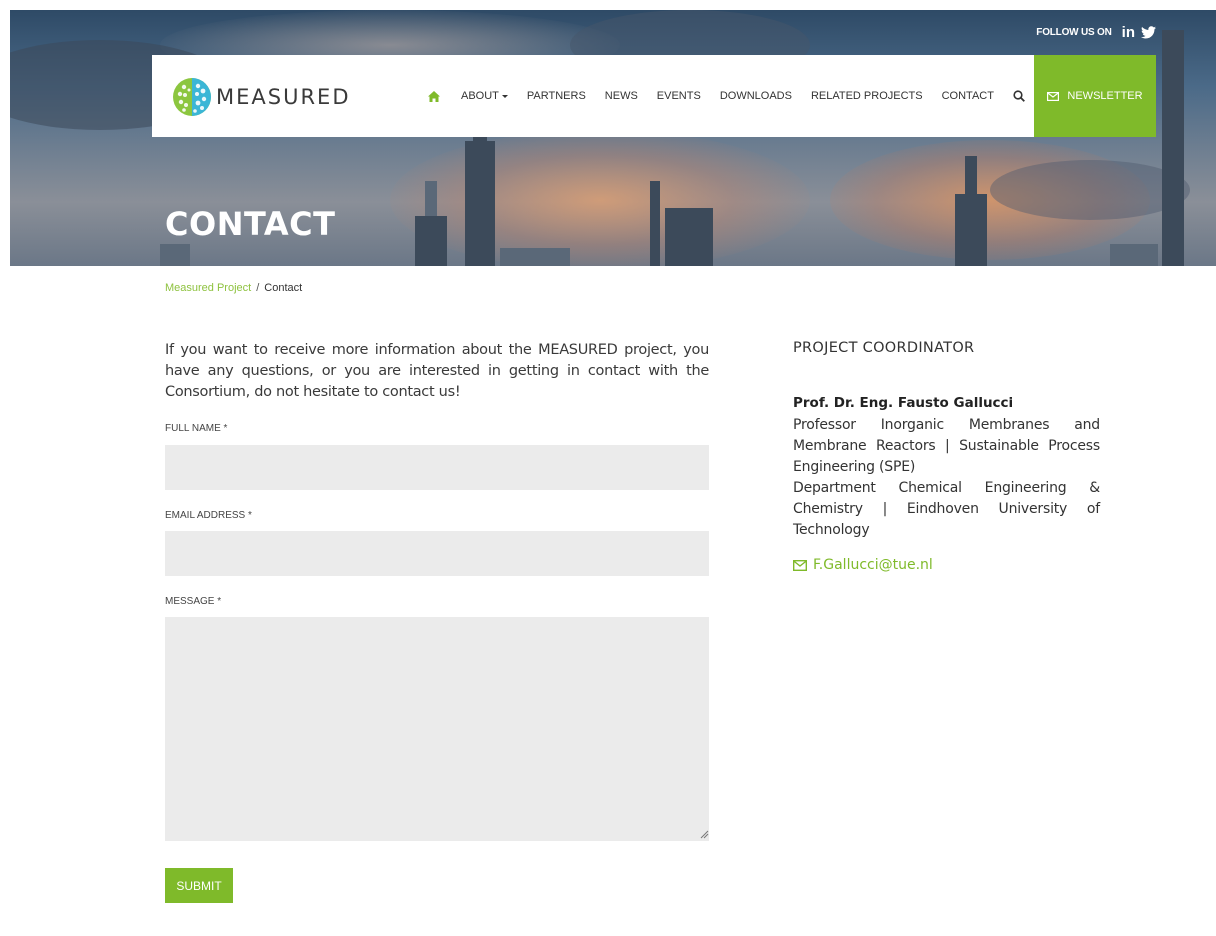  Describe the element at coordinates (867, 96) in the screenshot. I see `nav-related-projects: RELATED PROJECTS` at that location.